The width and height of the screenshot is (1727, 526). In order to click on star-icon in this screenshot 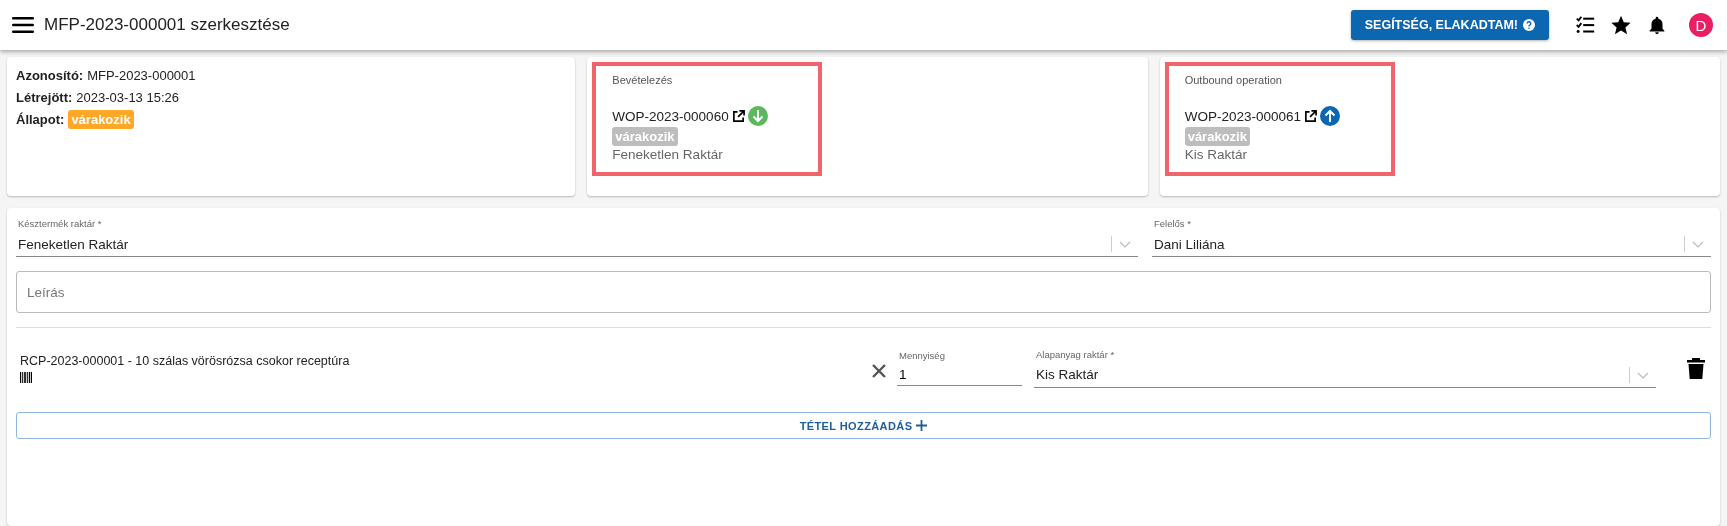, I will do `click(1621, 25)`.